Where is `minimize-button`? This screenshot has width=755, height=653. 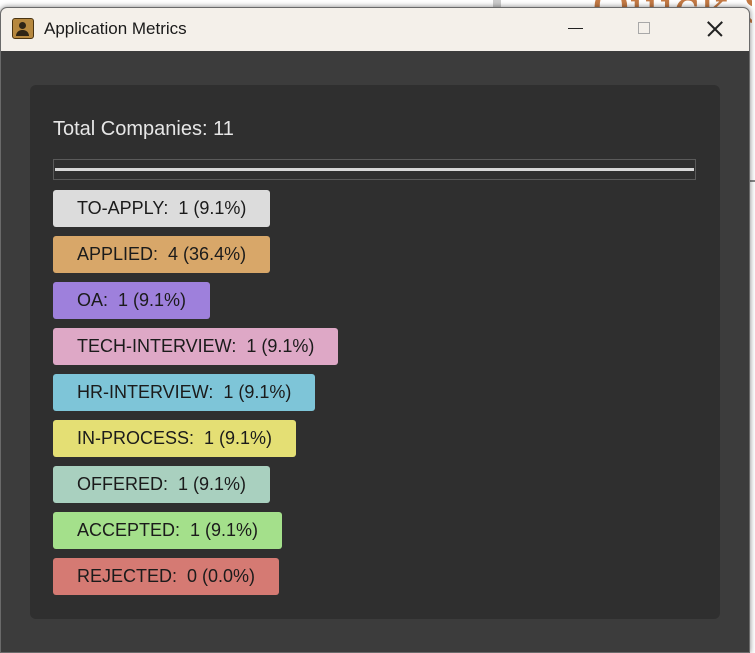 minimize-button is located at coordinates (575, 29).